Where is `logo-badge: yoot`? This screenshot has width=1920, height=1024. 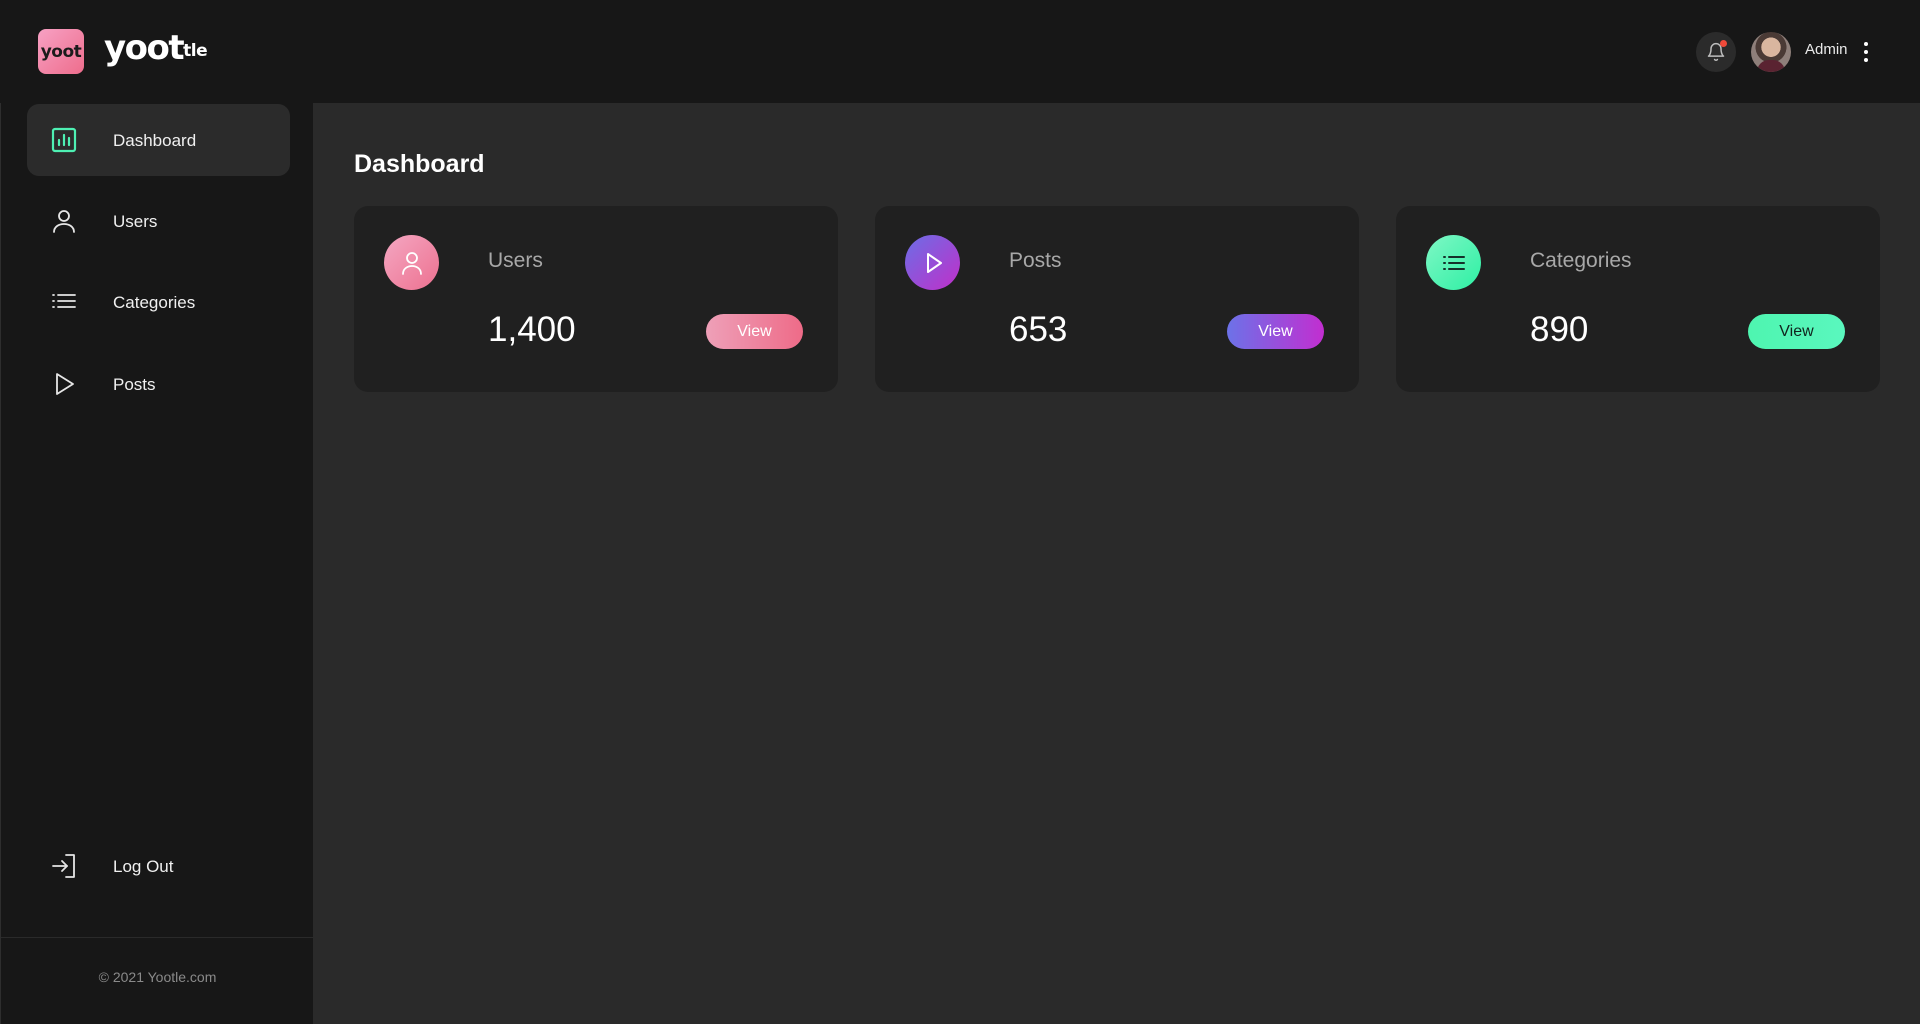
logo-badge: yoot is located at coordinates (61, 51).